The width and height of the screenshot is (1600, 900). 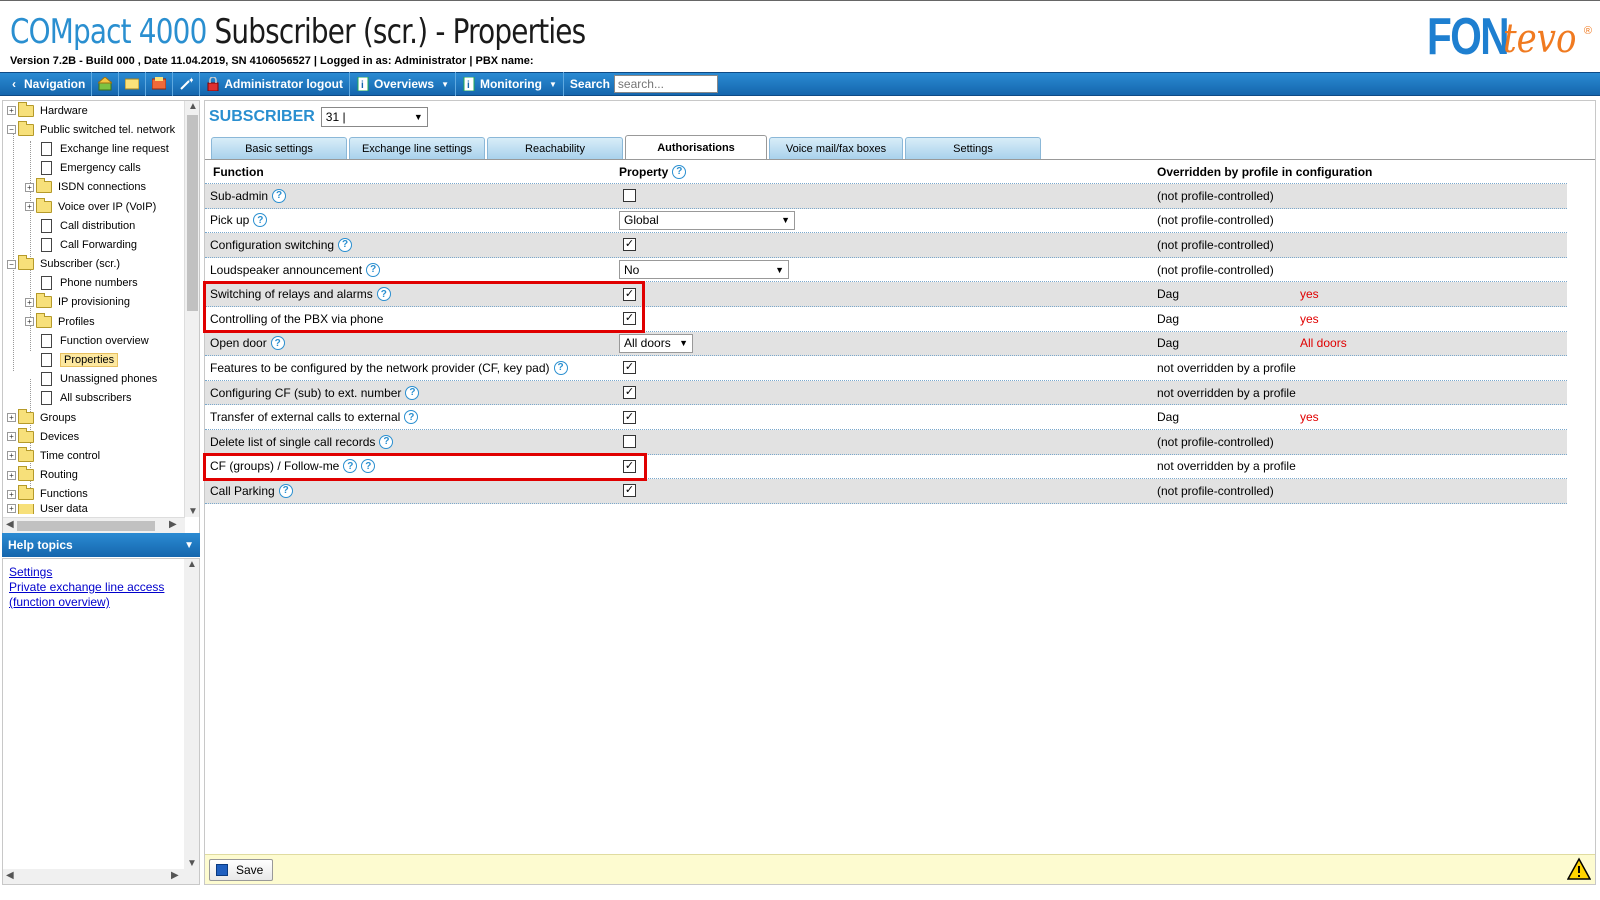 What do you see at coordinates (94, 225) in the screenshot?
I see `tree-item-call-distribution: Call distribution` at bounding box center [94, 225].